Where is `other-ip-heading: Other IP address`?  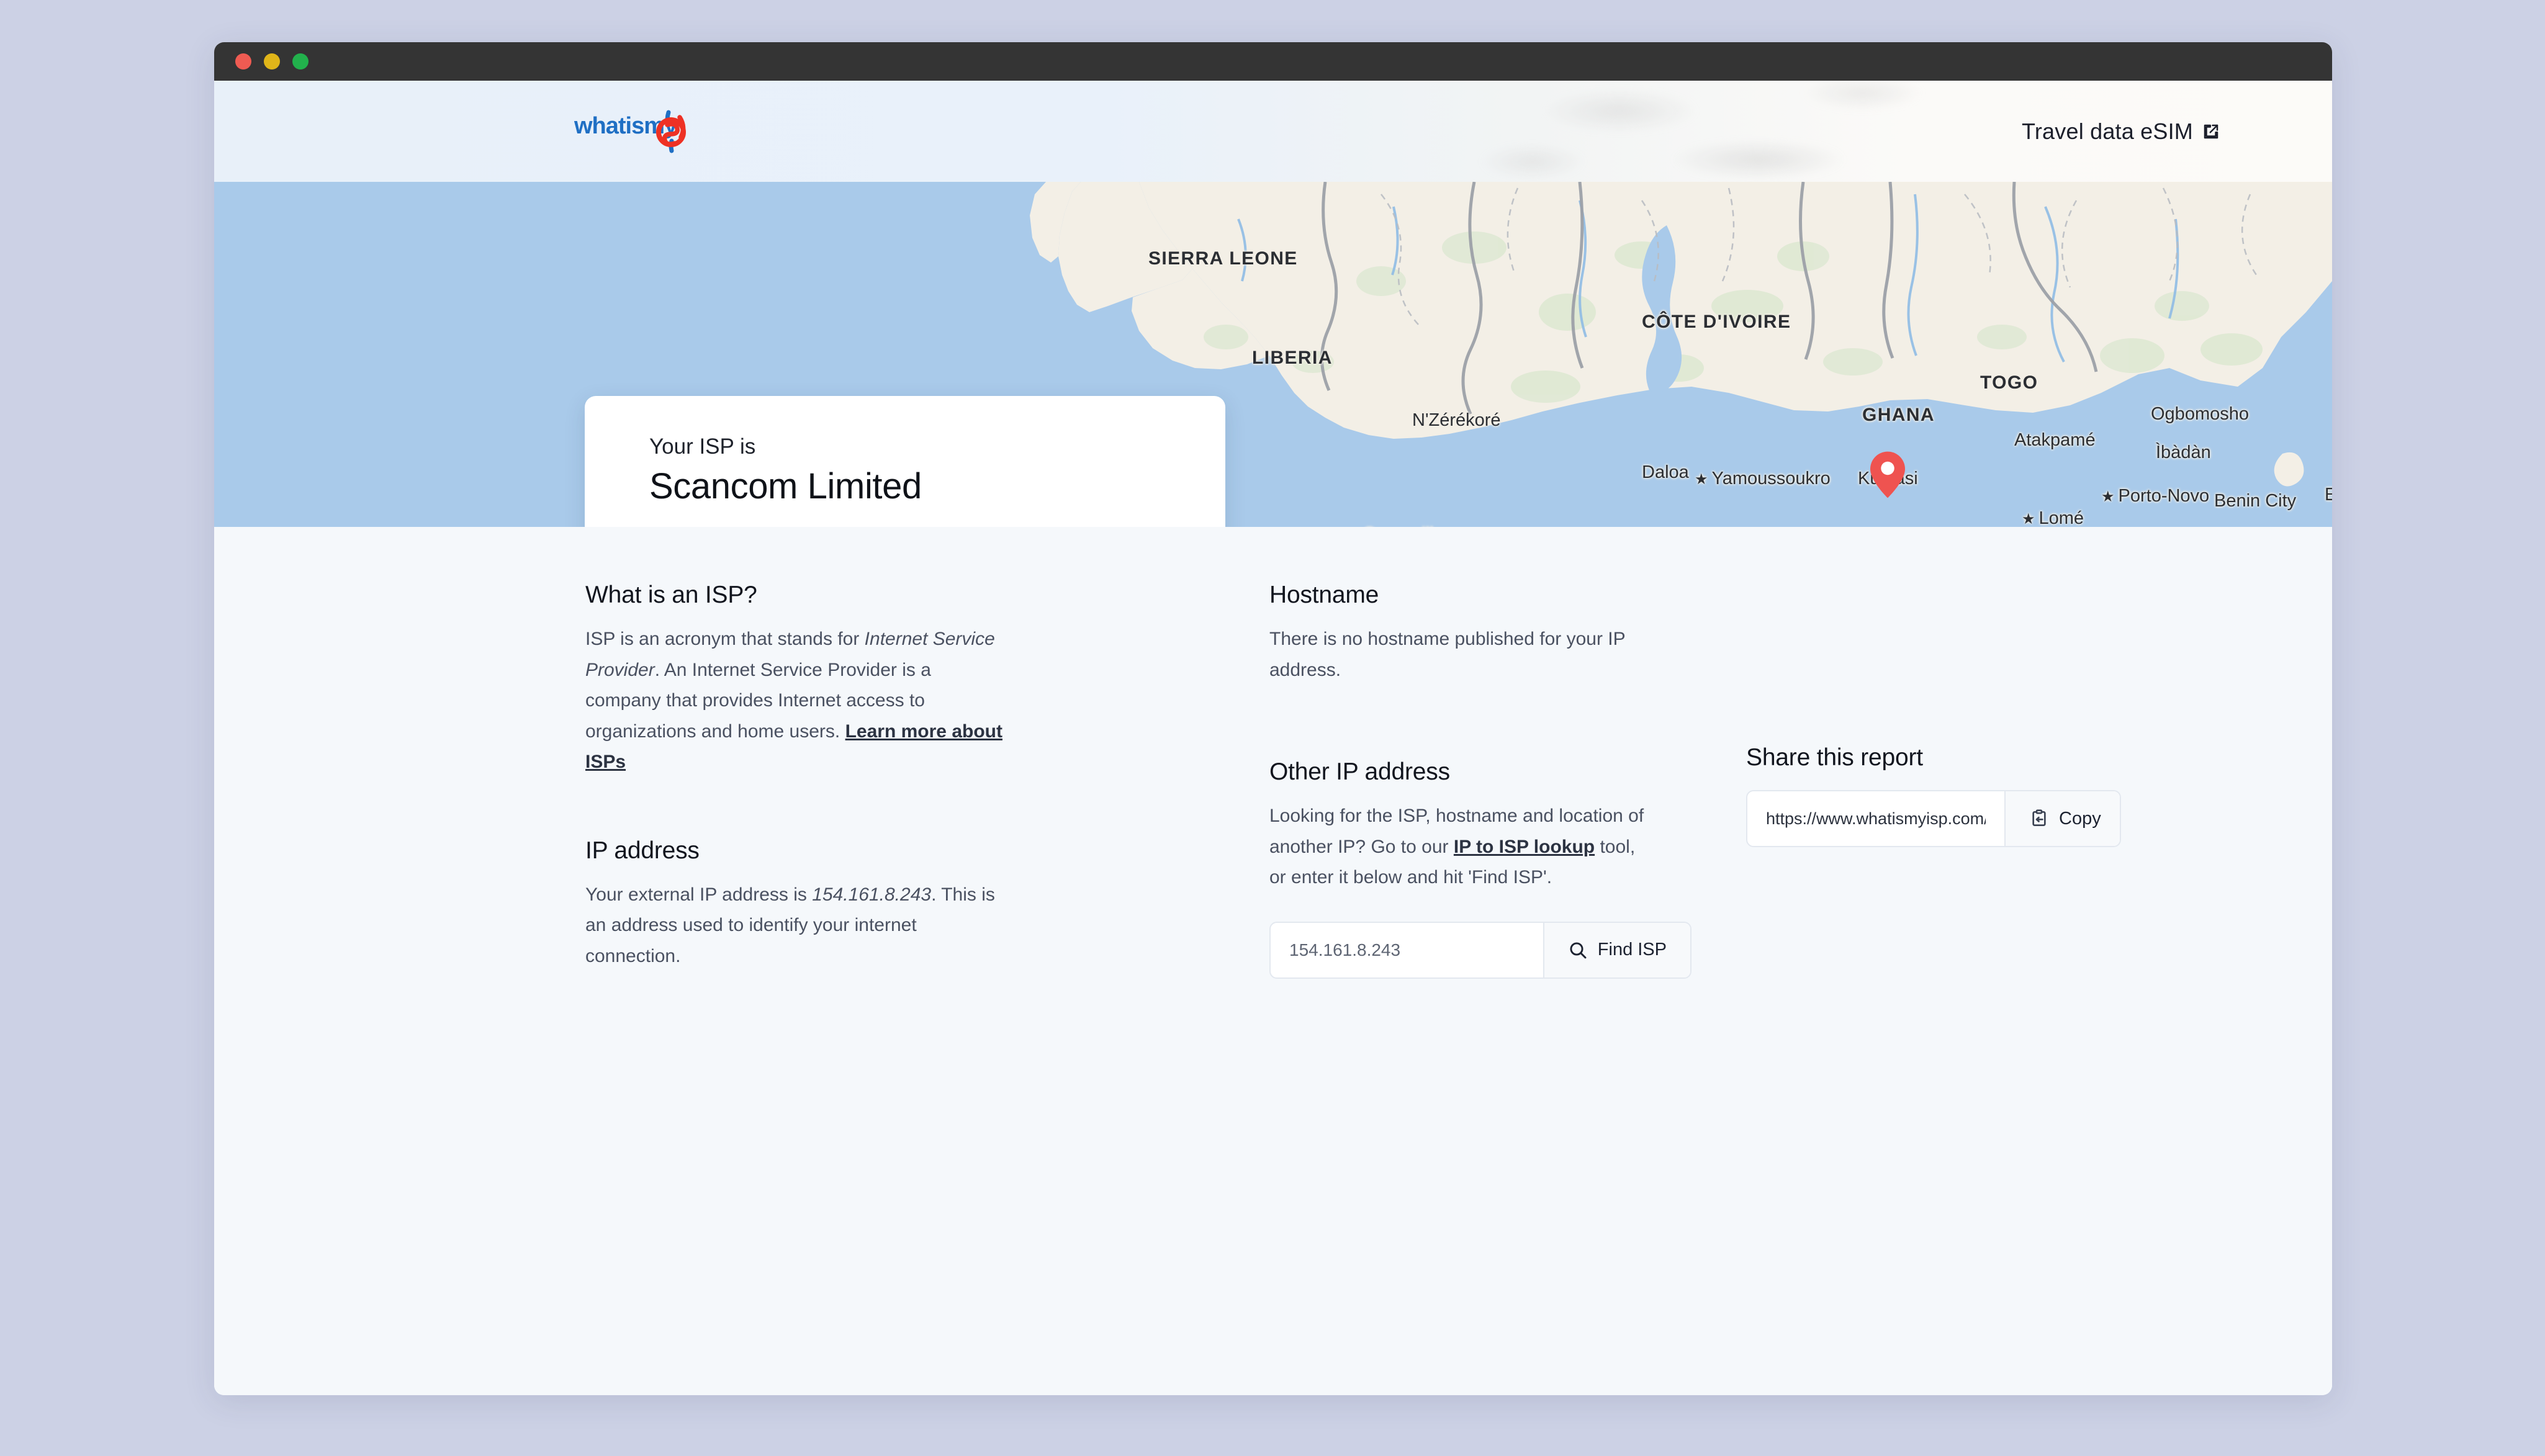 other-ip-heading: Other IP address is located at coordinates (1360, 771).